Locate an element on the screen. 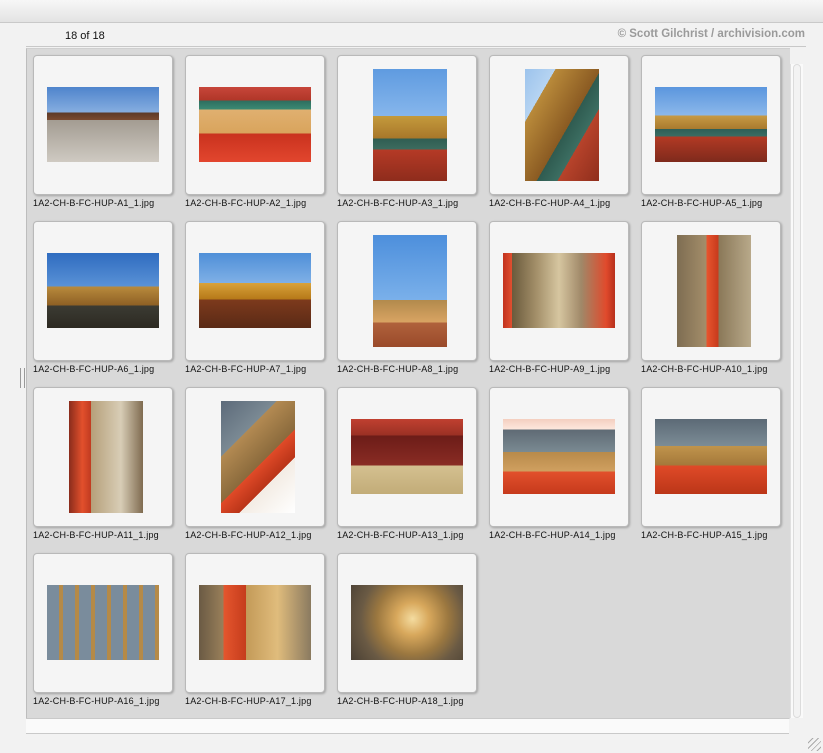 The height and width of the screenshot is (753, 823). thumbnail-item: 1A2-CH-B-FC-HUP-A2_1.jpg is located at coordinates (255, 132).